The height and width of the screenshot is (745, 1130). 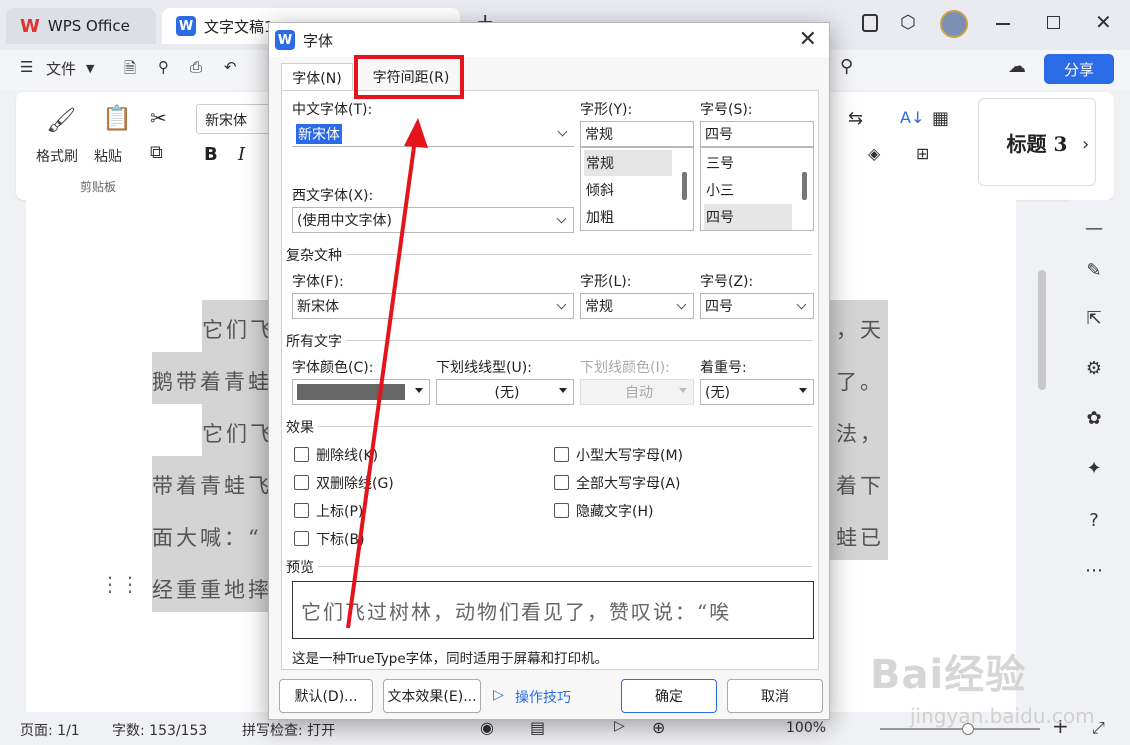 What do you see at coordinates (1002, 716) in the screenshot?
I see `watermark-url: jingyan.baidu.com` at bounding box center [1002, 716].